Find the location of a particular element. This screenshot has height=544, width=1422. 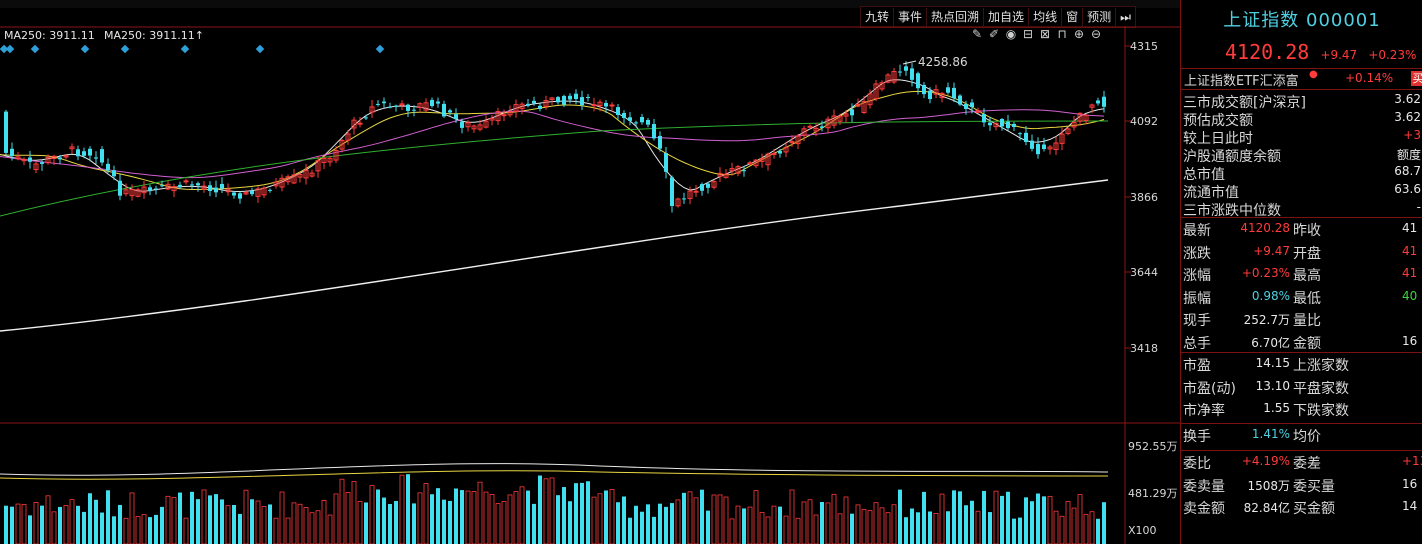

hot-review-button: 热点回溯 is located at coordinates (956, 17).